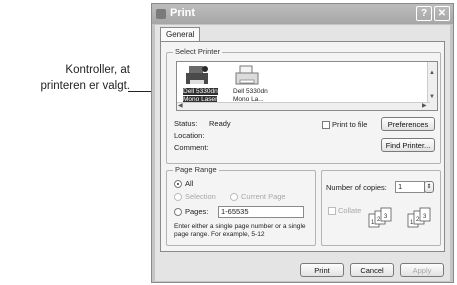  What do you see at coordinates (183, 13) in the screenshot?
I see `window-title: Print` at bounding box center [183, 13].